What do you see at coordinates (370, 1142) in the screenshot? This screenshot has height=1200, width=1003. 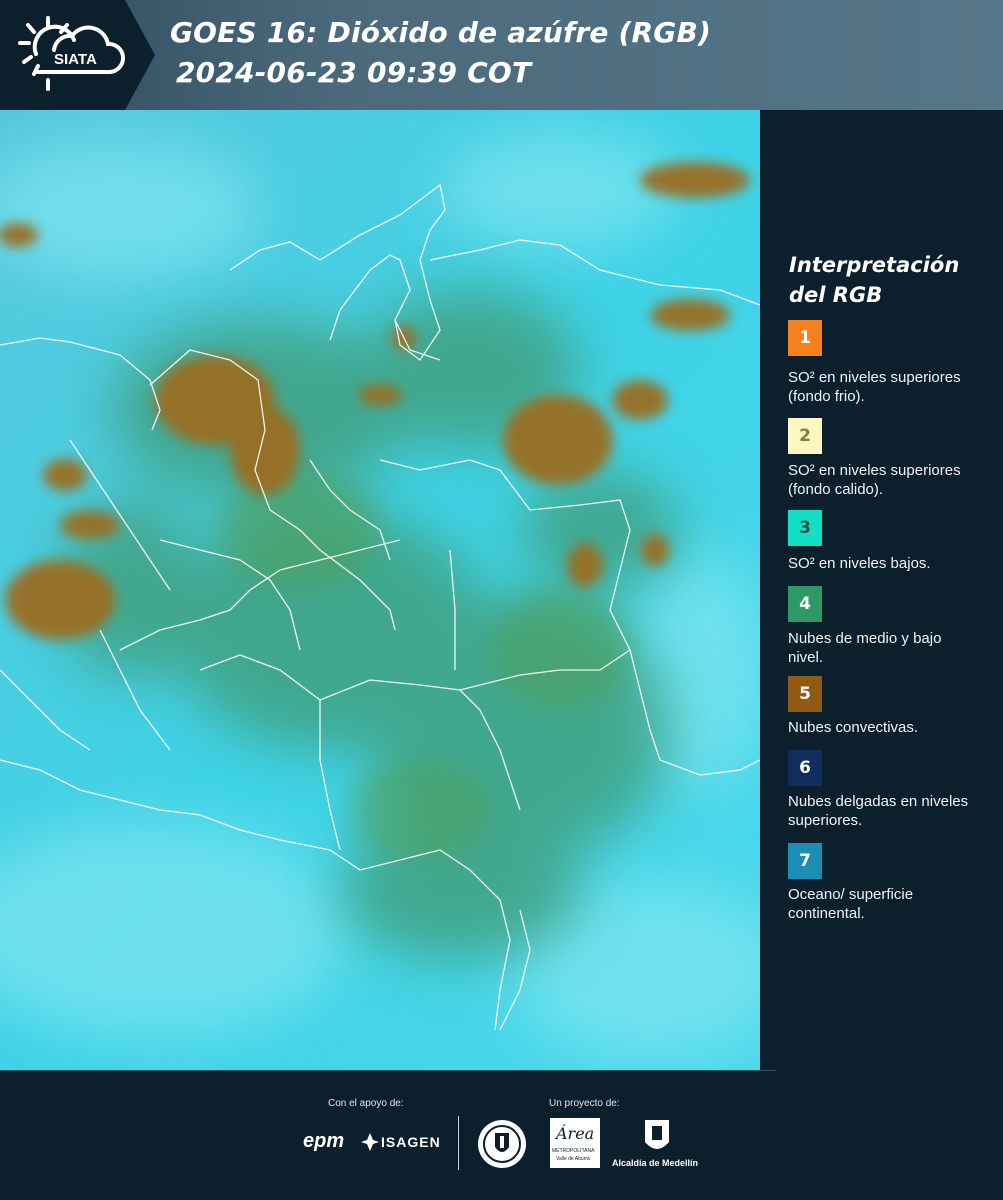 I see `isagen-logo-icon` at bounding box center [370, 1142].